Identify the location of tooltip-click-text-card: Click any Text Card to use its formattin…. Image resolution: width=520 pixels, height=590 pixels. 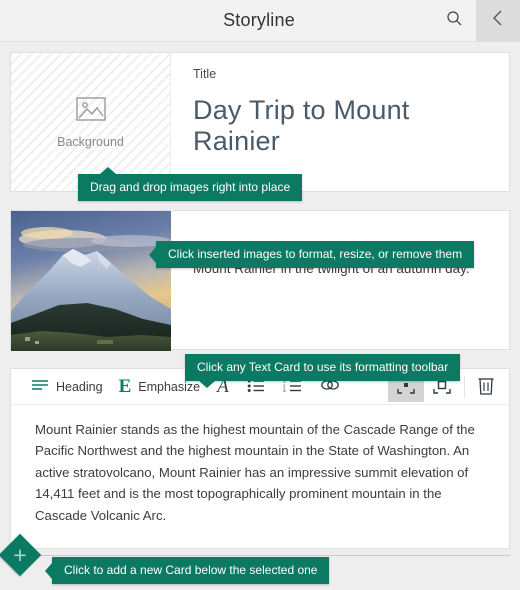
(323, 371).